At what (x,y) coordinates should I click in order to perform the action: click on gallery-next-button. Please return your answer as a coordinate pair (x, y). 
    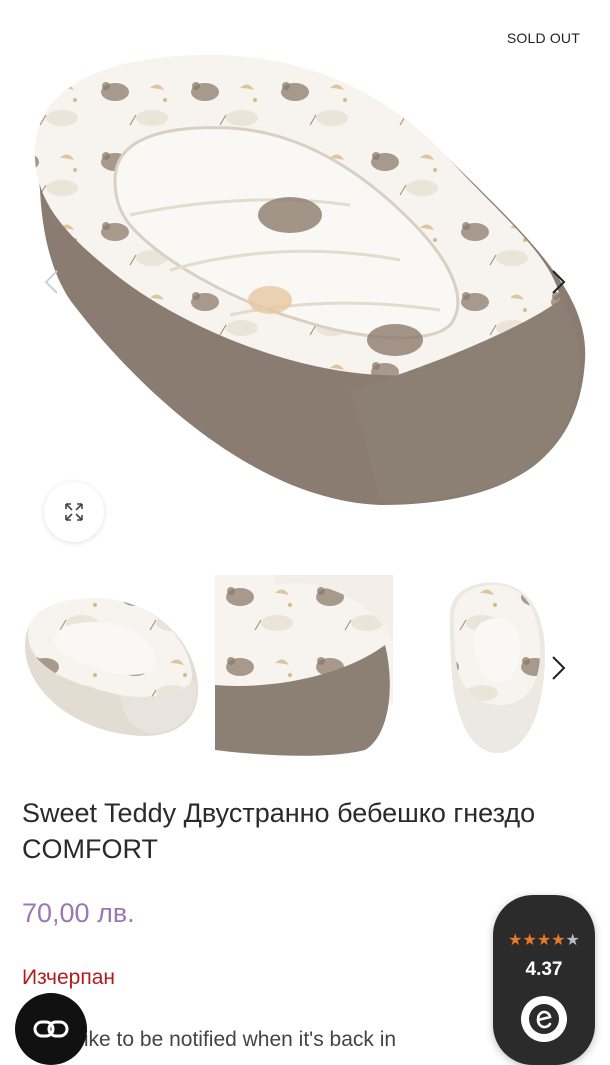
    Looking at the image, I should click on (559, 282).